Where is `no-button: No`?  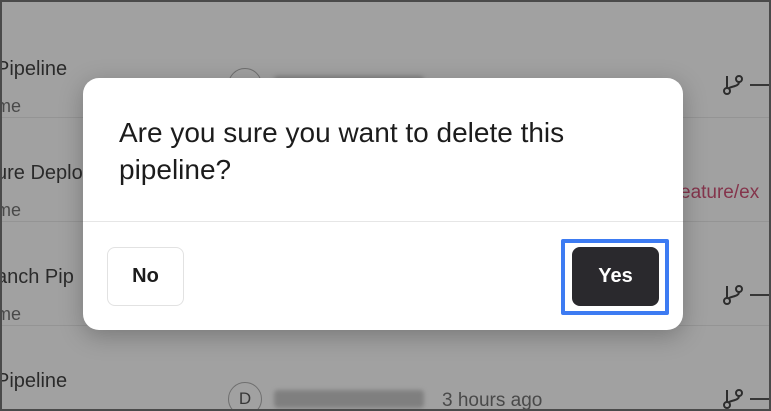
no-button: No is located at coordinates (145, 276).